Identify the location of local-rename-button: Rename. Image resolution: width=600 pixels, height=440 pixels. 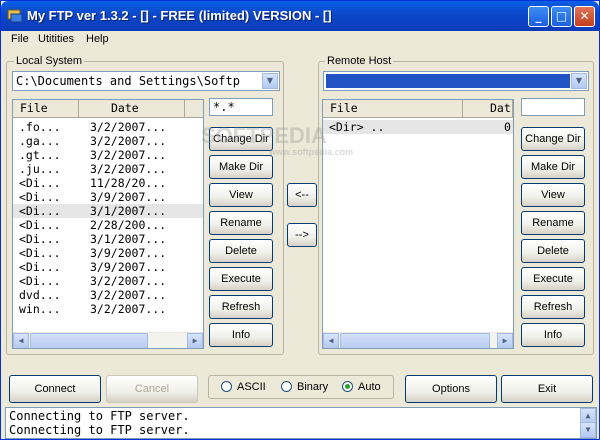
(241, 223).